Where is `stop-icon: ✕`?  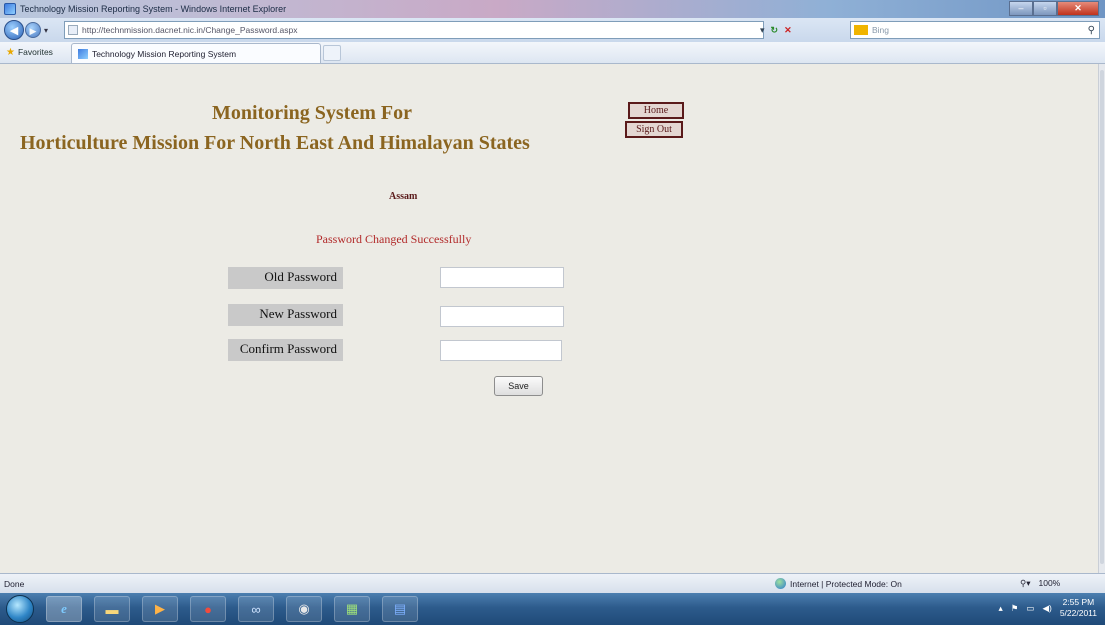 stop-icon: ✕ is located at coordinates (788, 30).